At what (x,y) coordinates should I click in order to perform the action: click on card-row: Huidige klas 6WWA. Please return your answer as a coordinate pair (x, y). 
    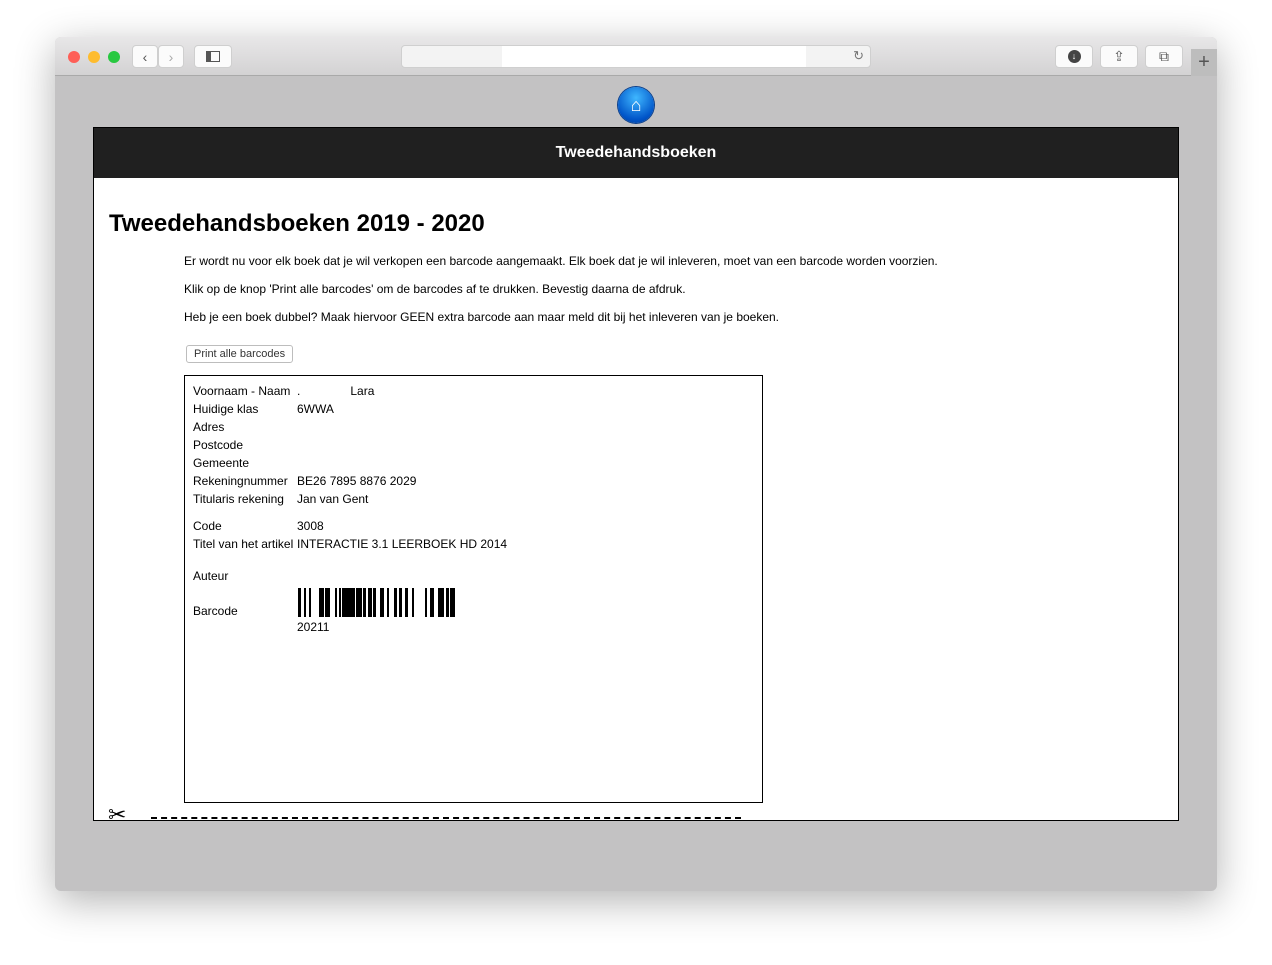
    Looking at the image, I should click on (263, 409).